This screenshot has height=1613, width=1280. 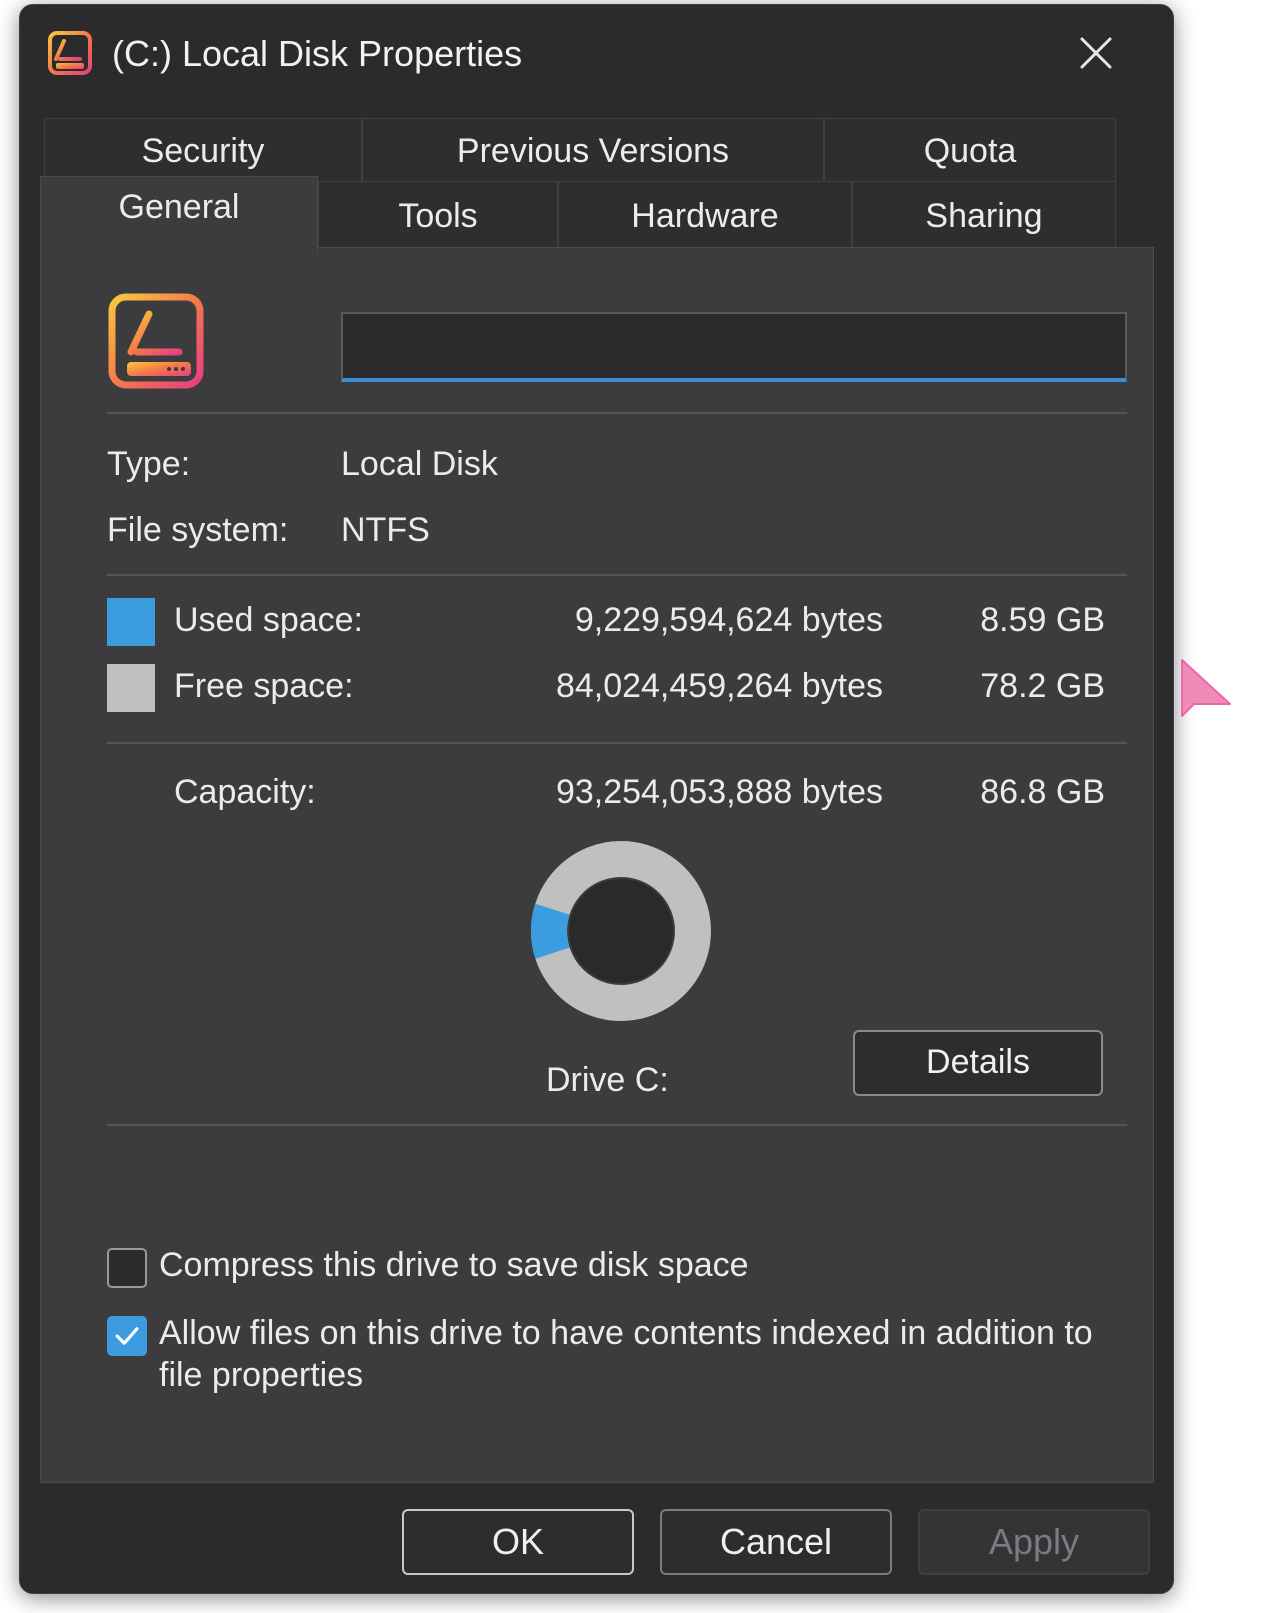 I want to click on file-system-value: NTFS, so click(x=385, y=530).